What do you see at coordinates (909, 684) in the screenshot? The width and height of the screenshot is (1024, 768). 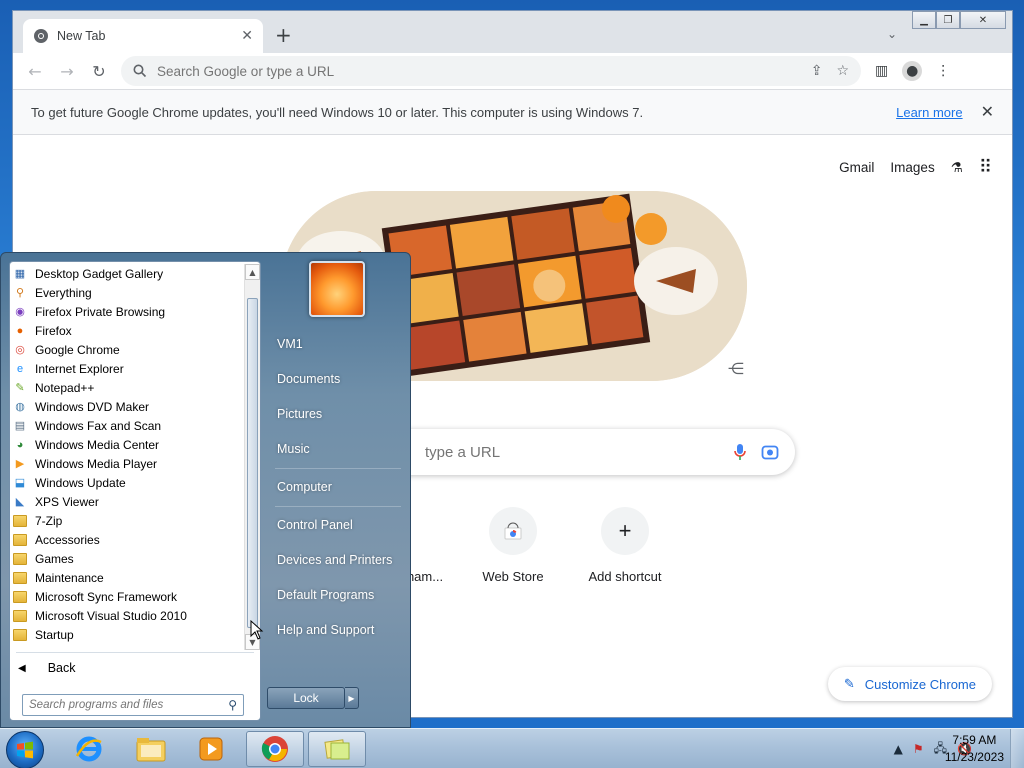 I see `customize-chrome-button: ✎ Customize Chrome` at bounding box center [909, 684].